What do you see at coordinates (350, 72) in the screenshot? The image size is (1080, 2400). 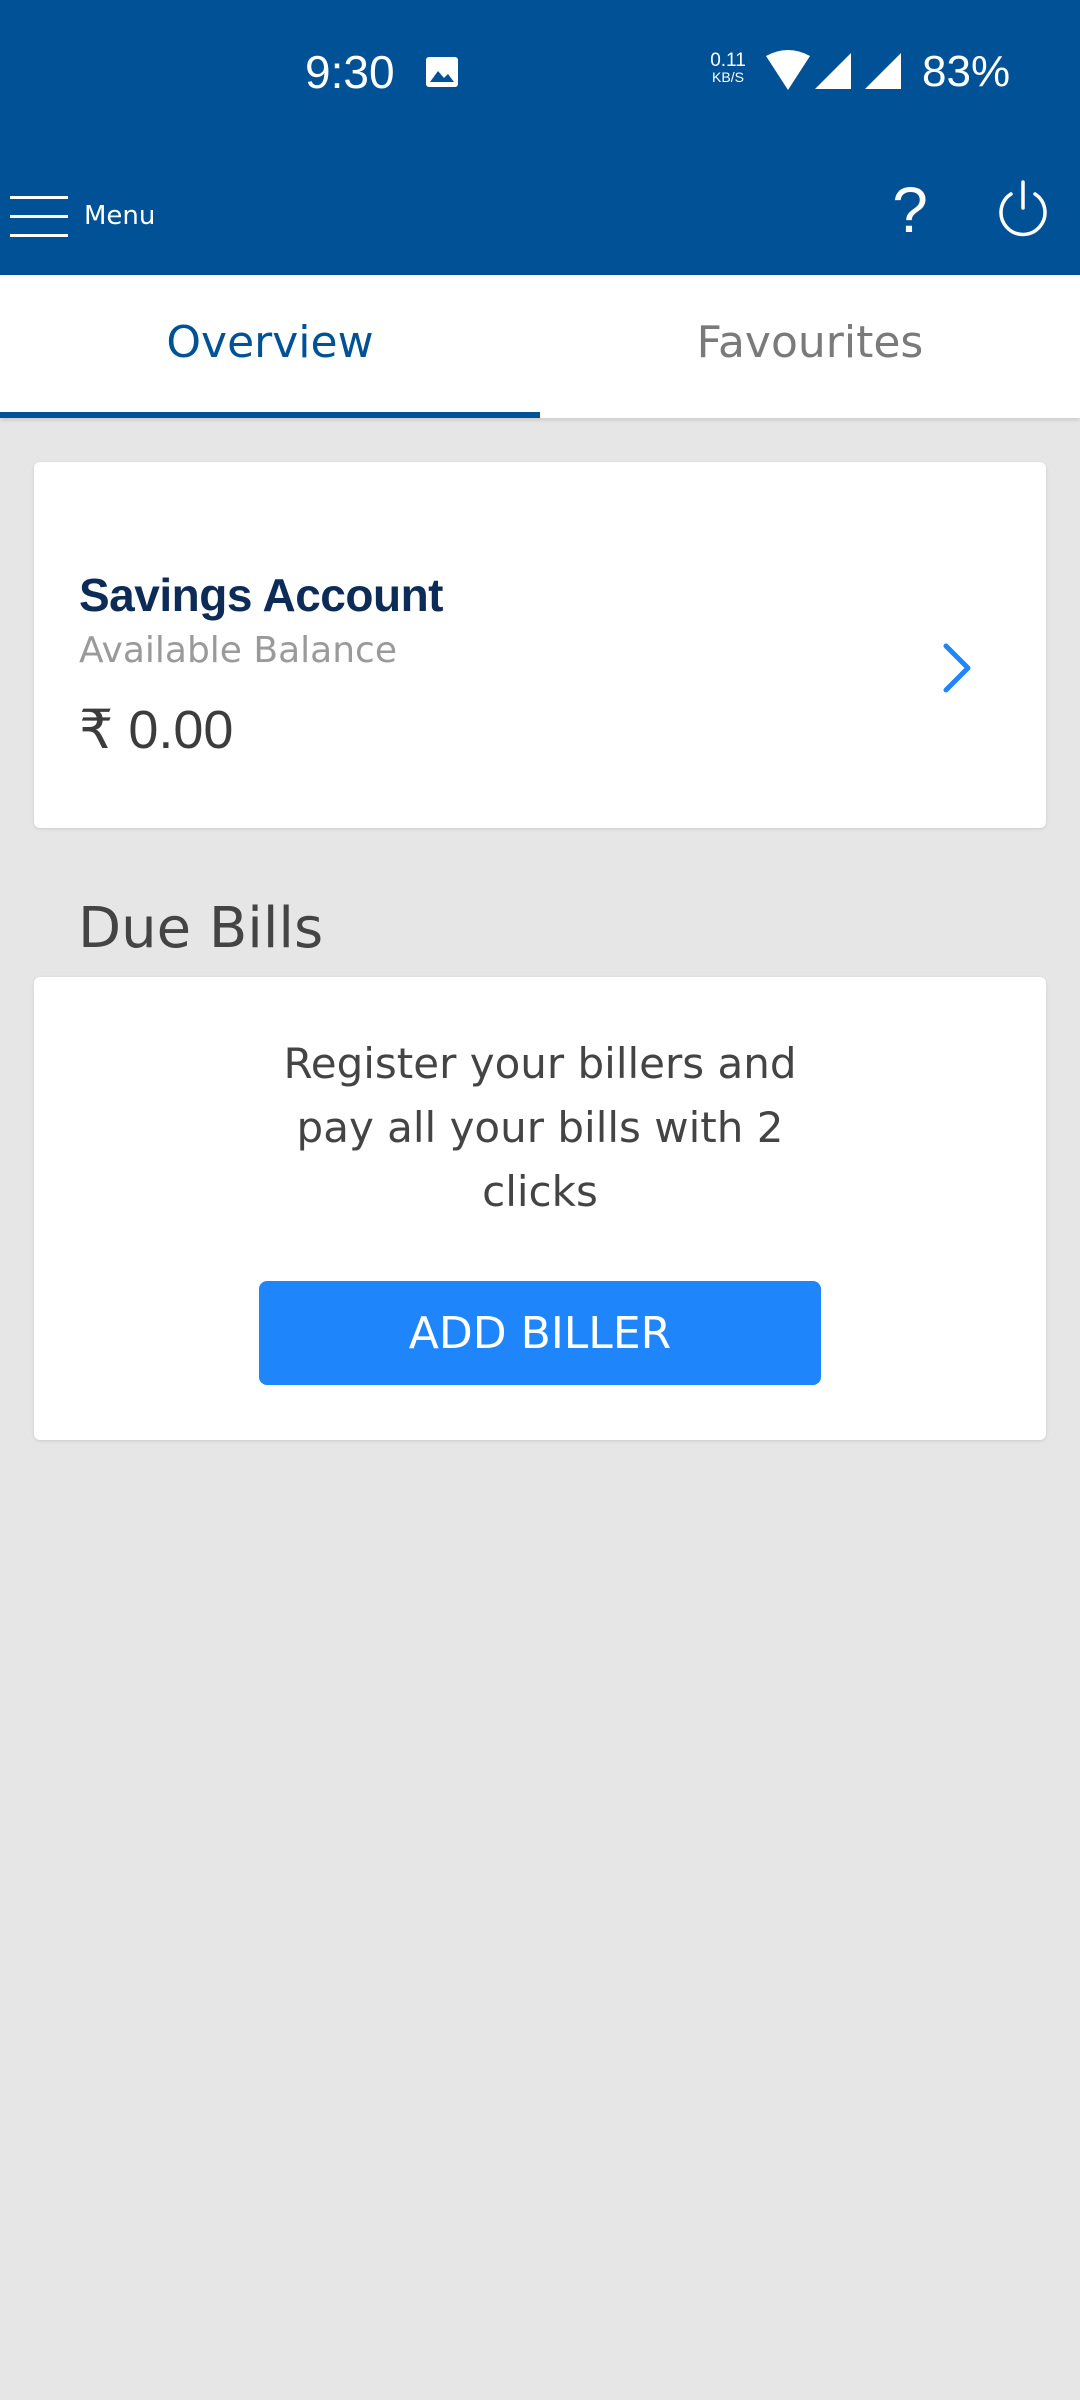 I see `status-time: 9:30` at bounding box center [350, 72].